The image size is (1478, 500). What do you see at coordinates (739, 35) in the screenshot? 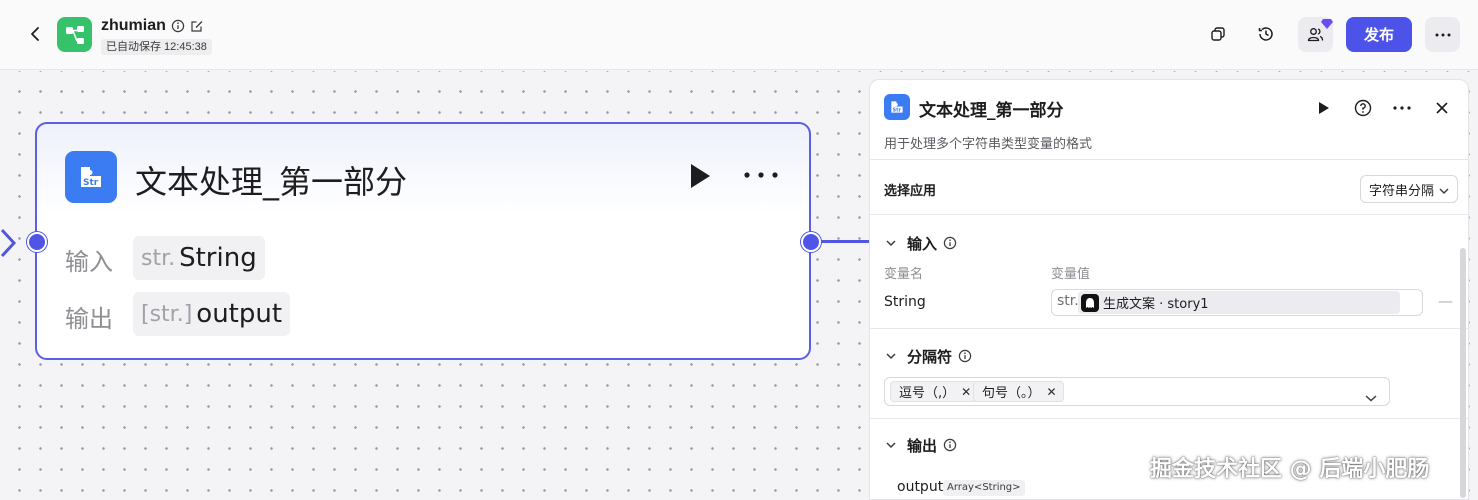
I see `top-bar: zhumian 已自动保存 12:45:38 发布` at bounding box center [739, 35].